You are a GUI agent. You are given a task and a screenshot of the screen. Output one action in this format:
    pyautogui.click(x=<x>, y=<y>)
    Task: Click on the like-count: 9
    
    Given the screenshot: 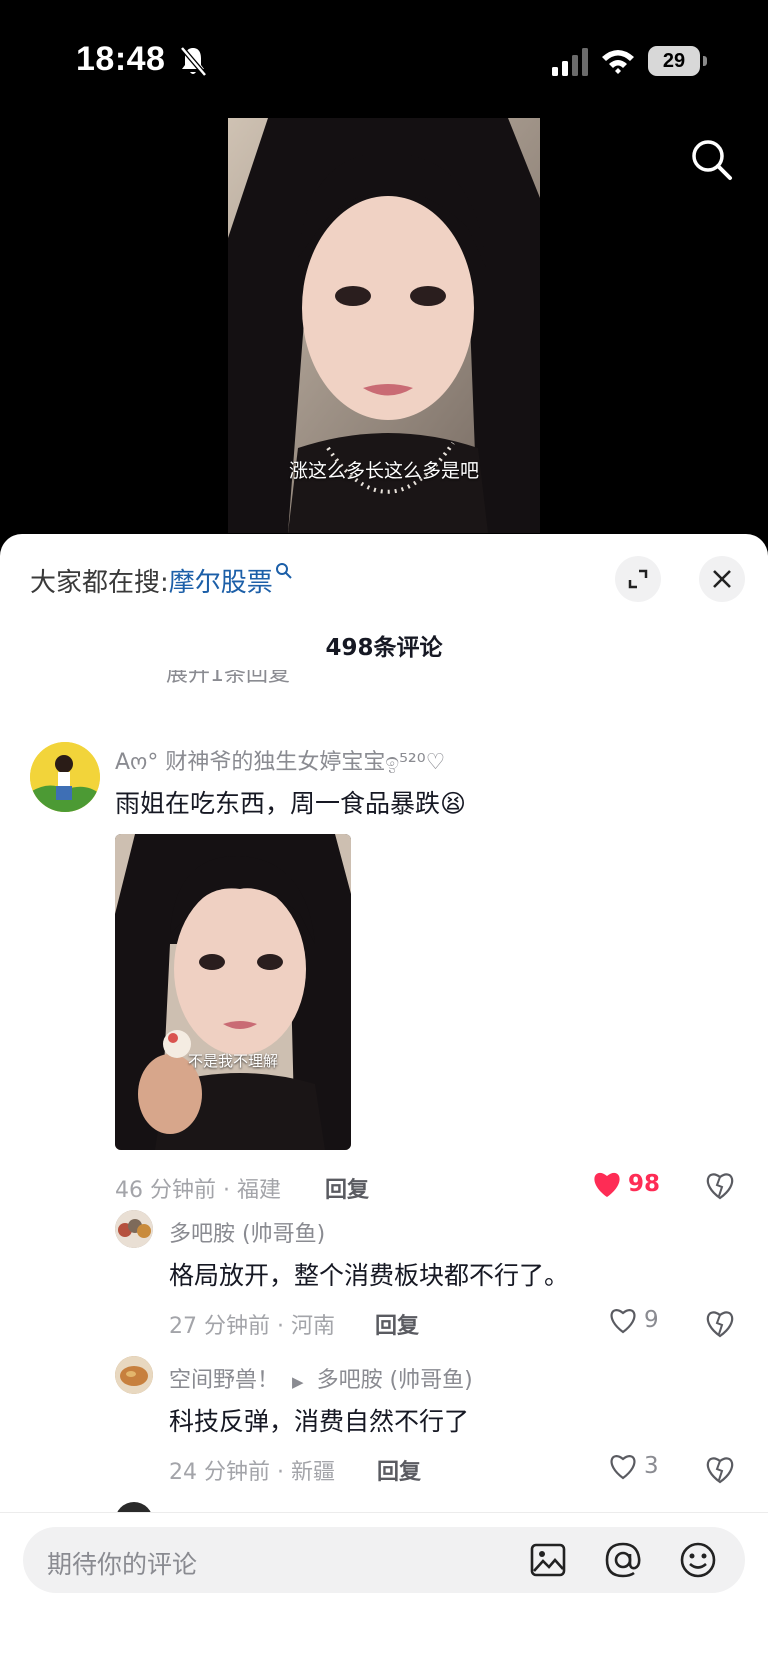 What is the action you would take?
    pyautogui.click(x=651, y=1320)
    